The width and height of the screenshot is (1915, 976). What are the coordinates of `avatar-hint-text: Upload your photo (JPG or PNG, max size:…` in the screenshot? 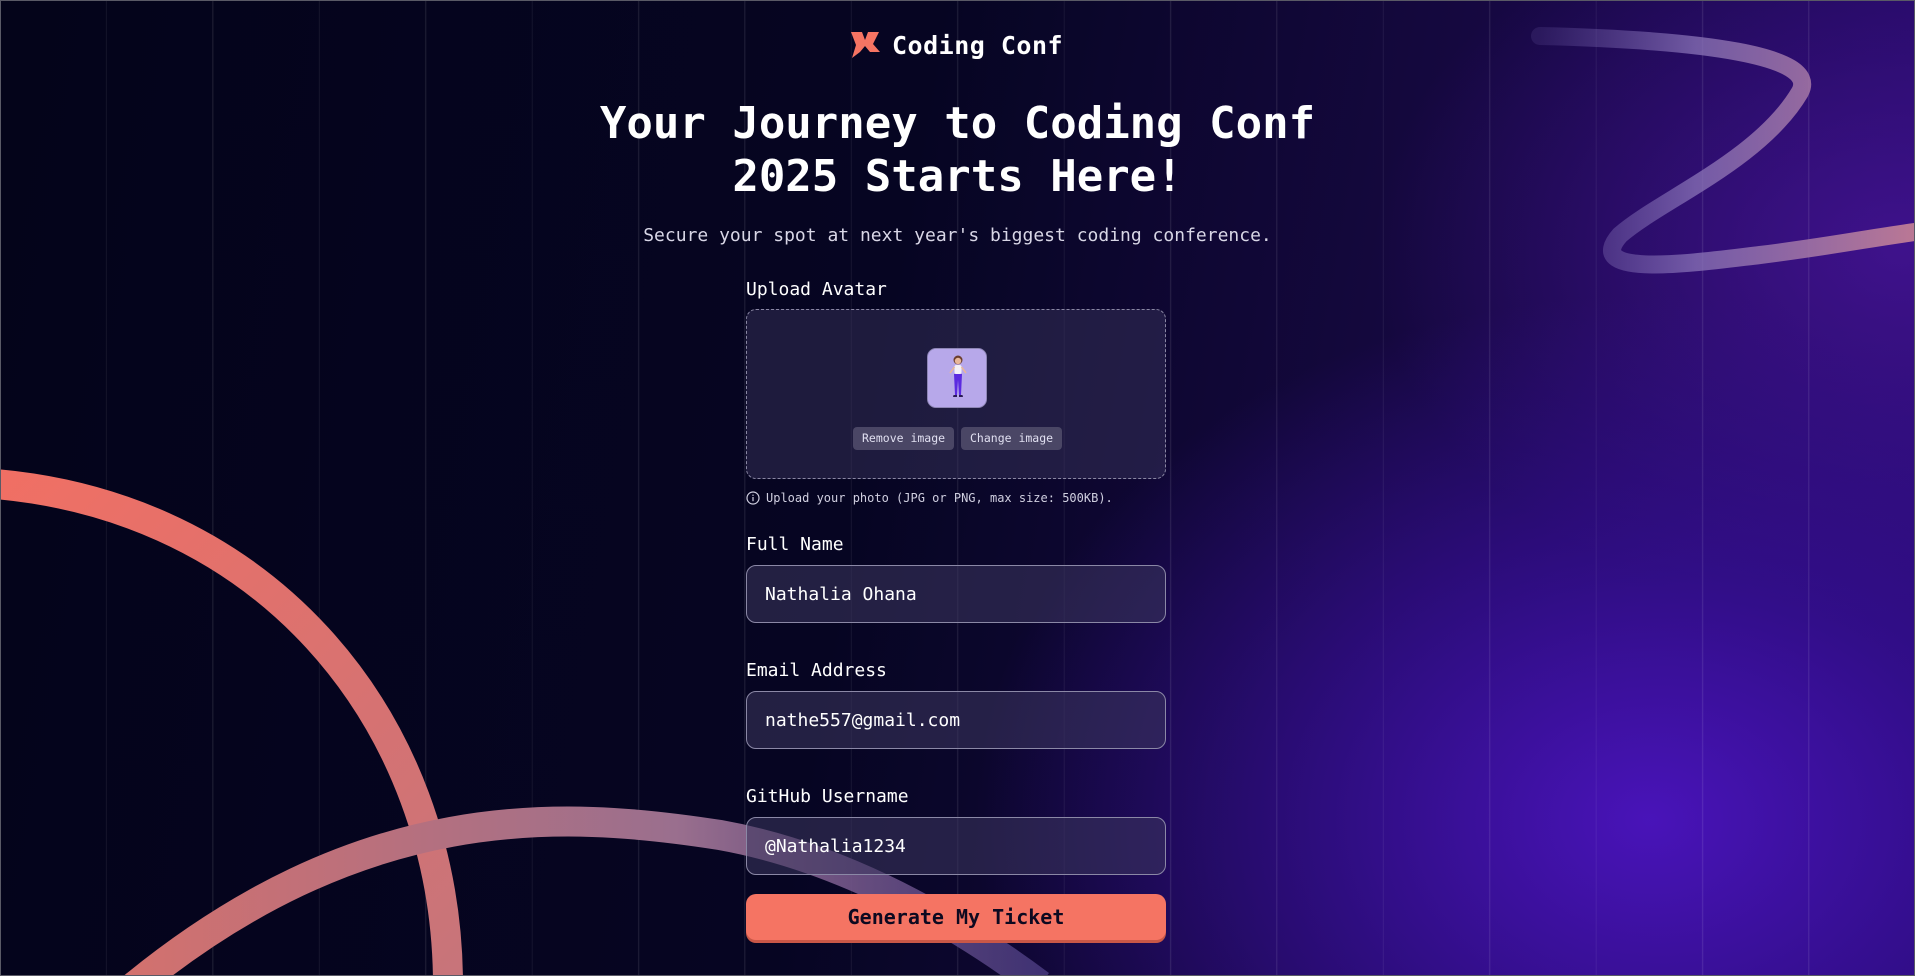 It's located at (939, 498).